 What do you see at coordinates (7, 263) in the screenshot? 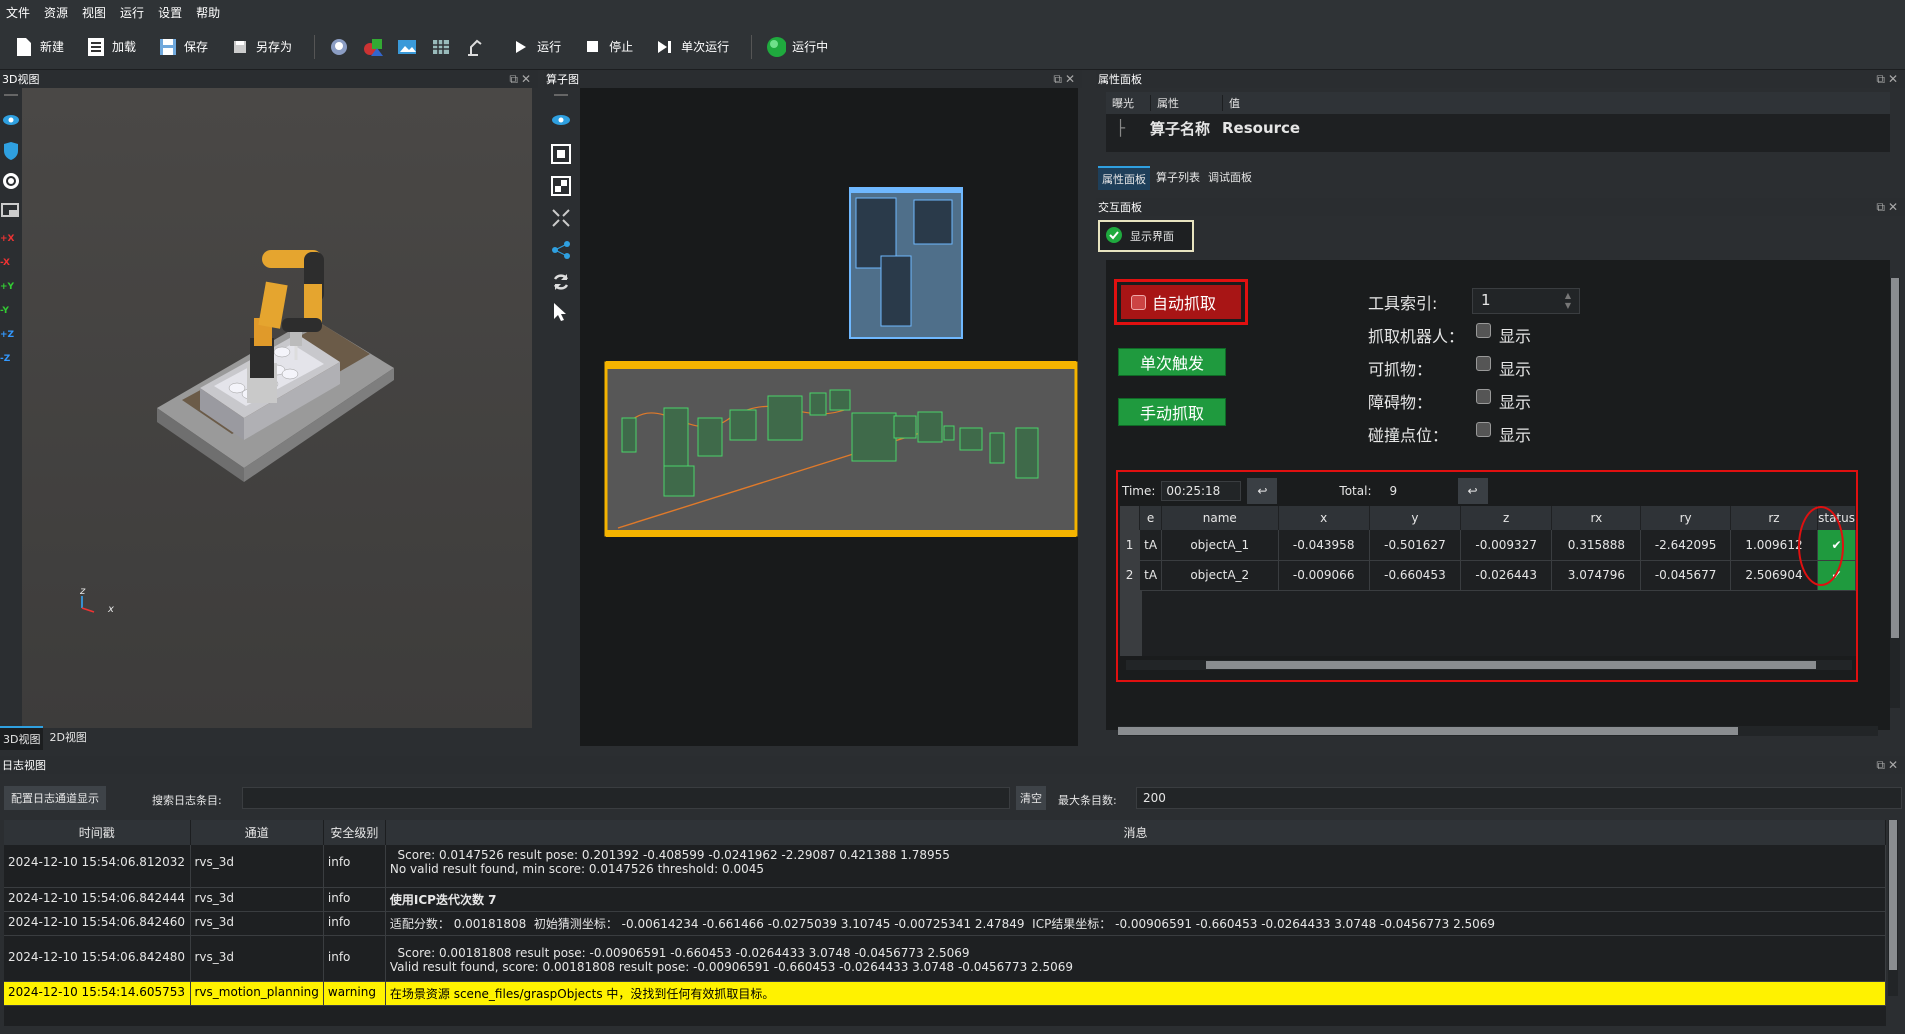
I see `minus-x-icon: -X` at bounding box center [7, 263].